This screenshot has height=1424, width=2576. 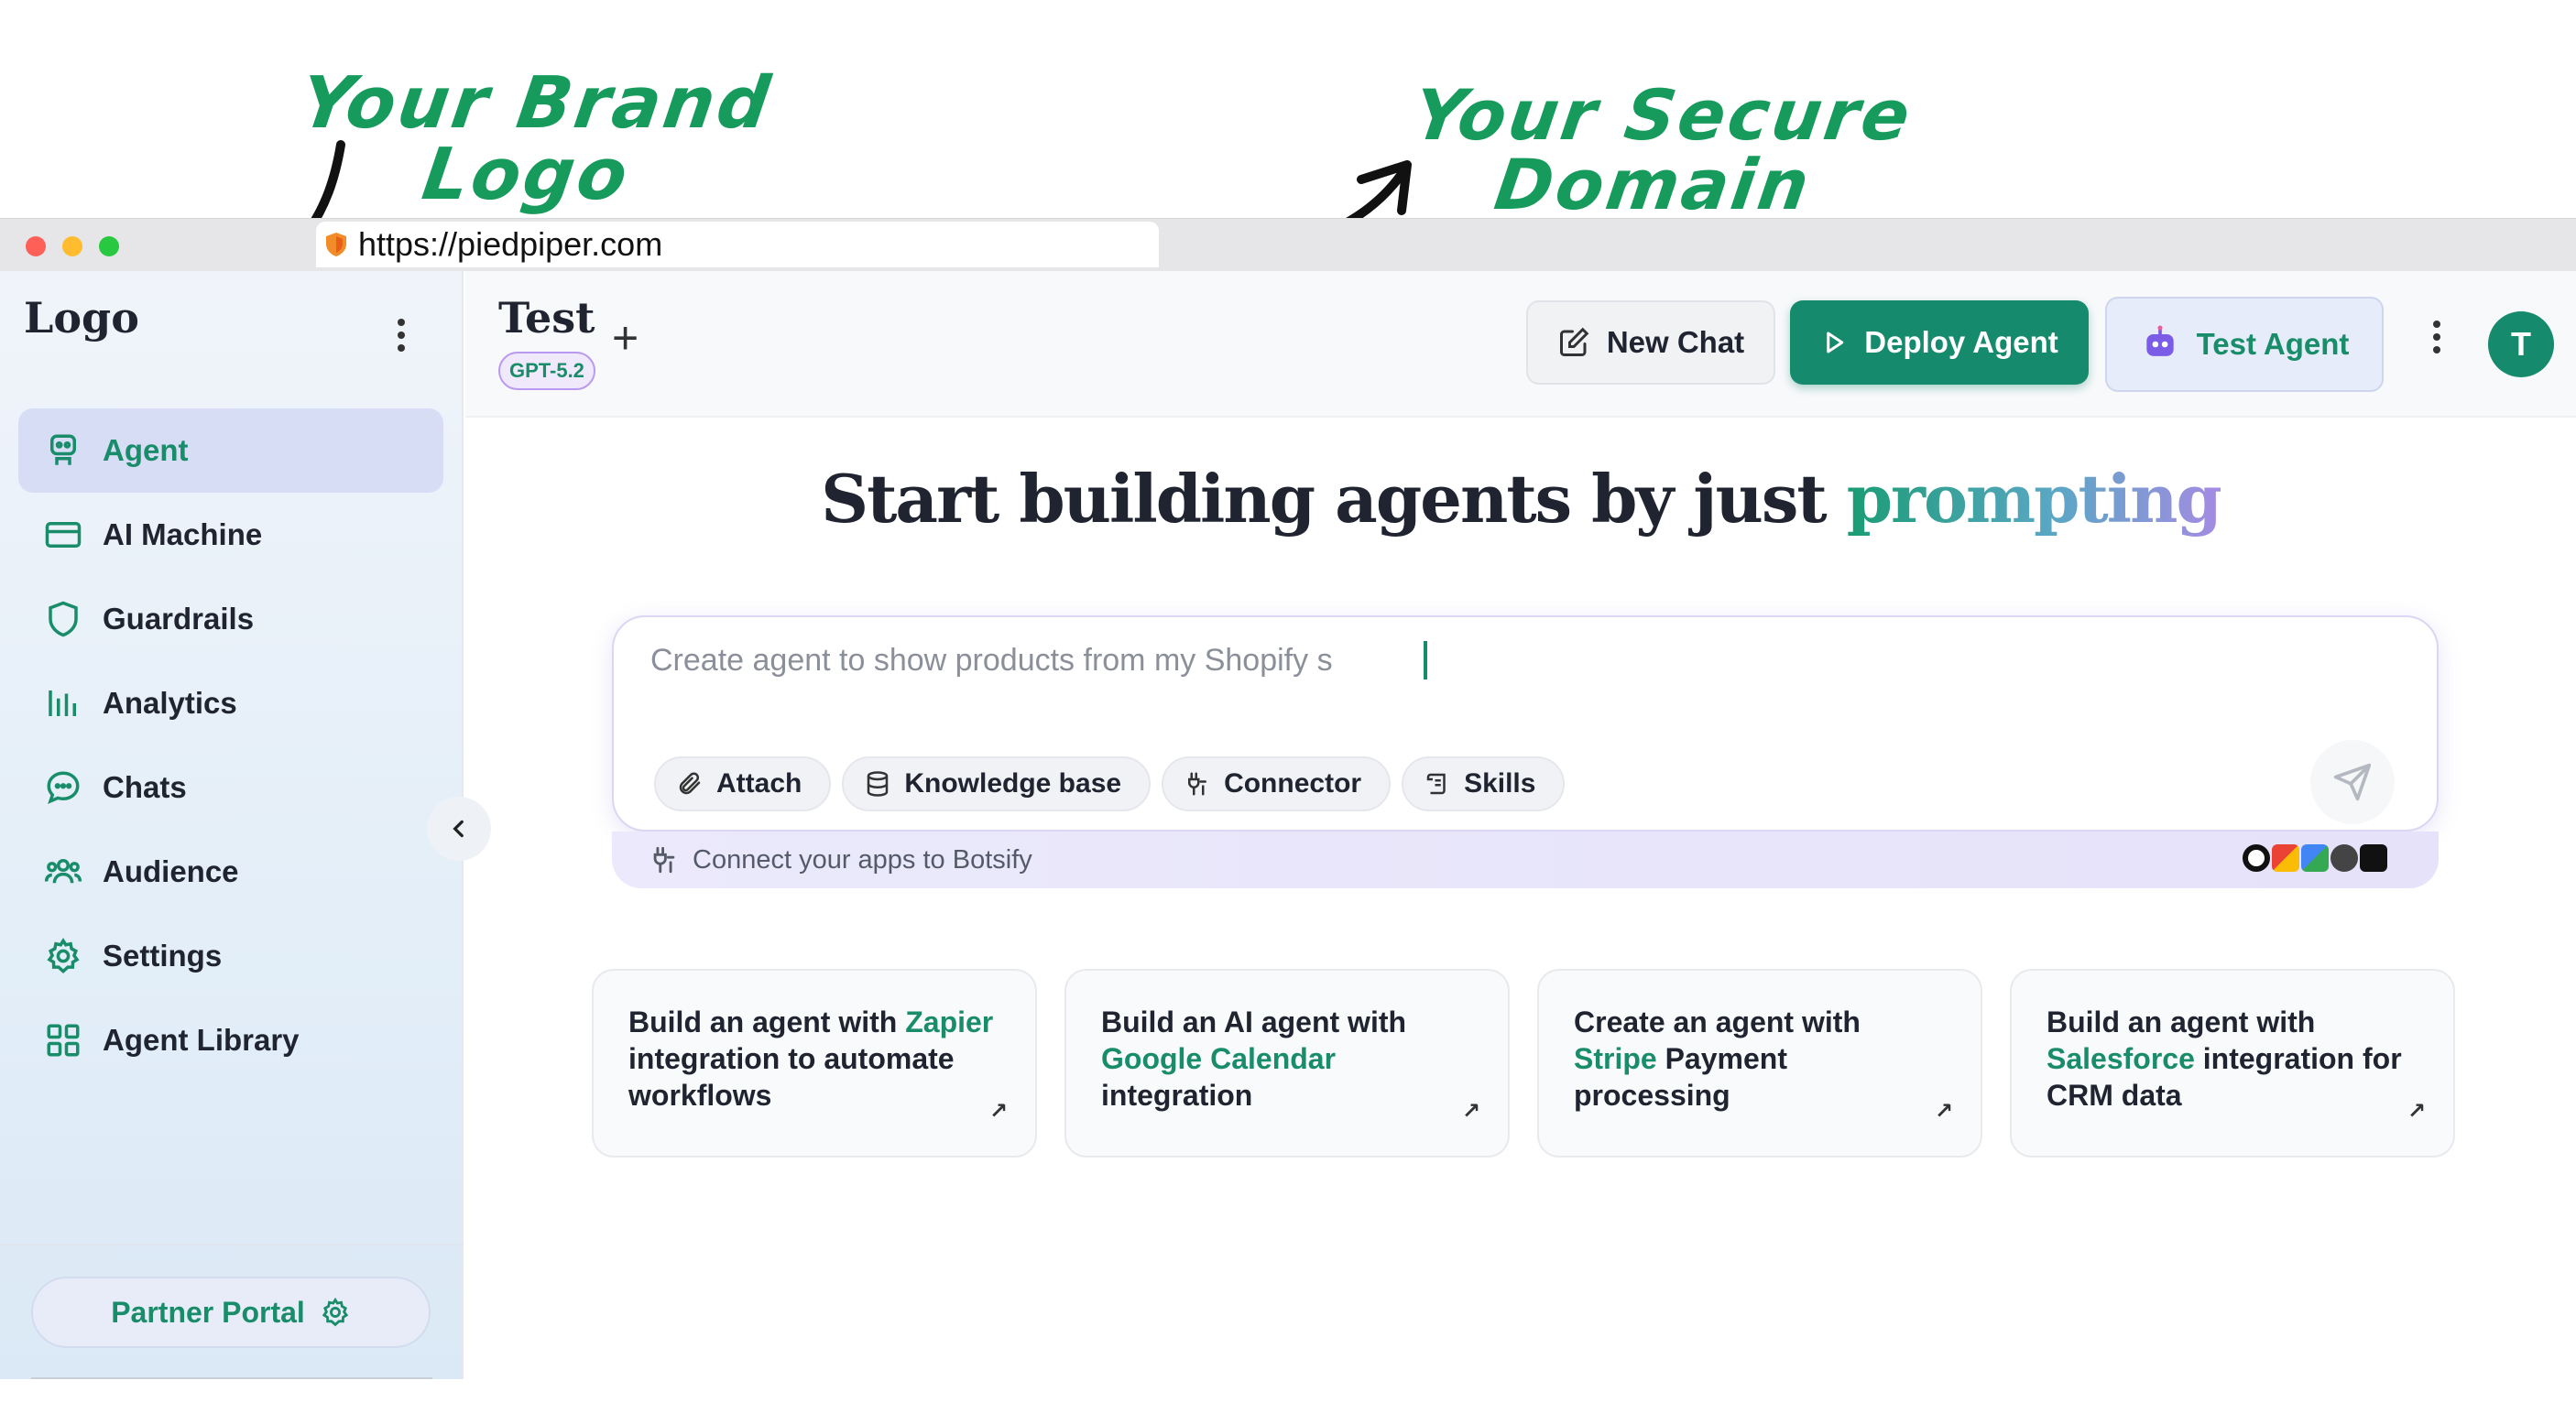 What do you see at coordinates (231, 956) in the screenshot?
I see `sidebar-item-settings: Settings` at bounding box center [231, 956].